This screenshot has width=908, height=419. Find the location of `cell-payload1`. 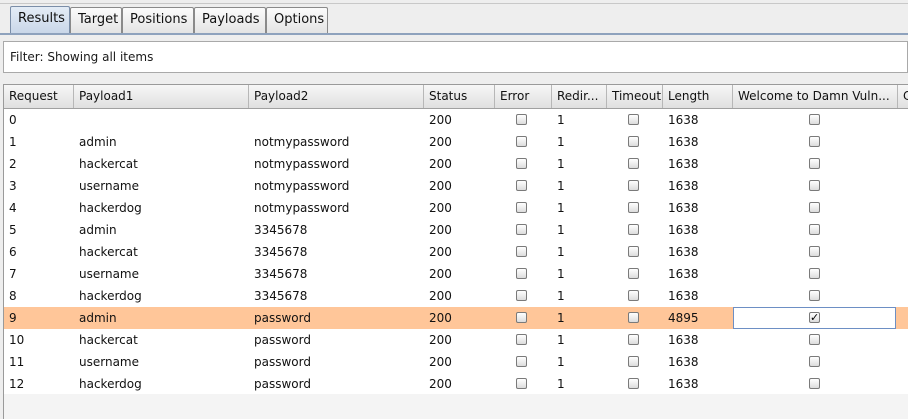

cell-payload1 is located at coordinates (161, 120).